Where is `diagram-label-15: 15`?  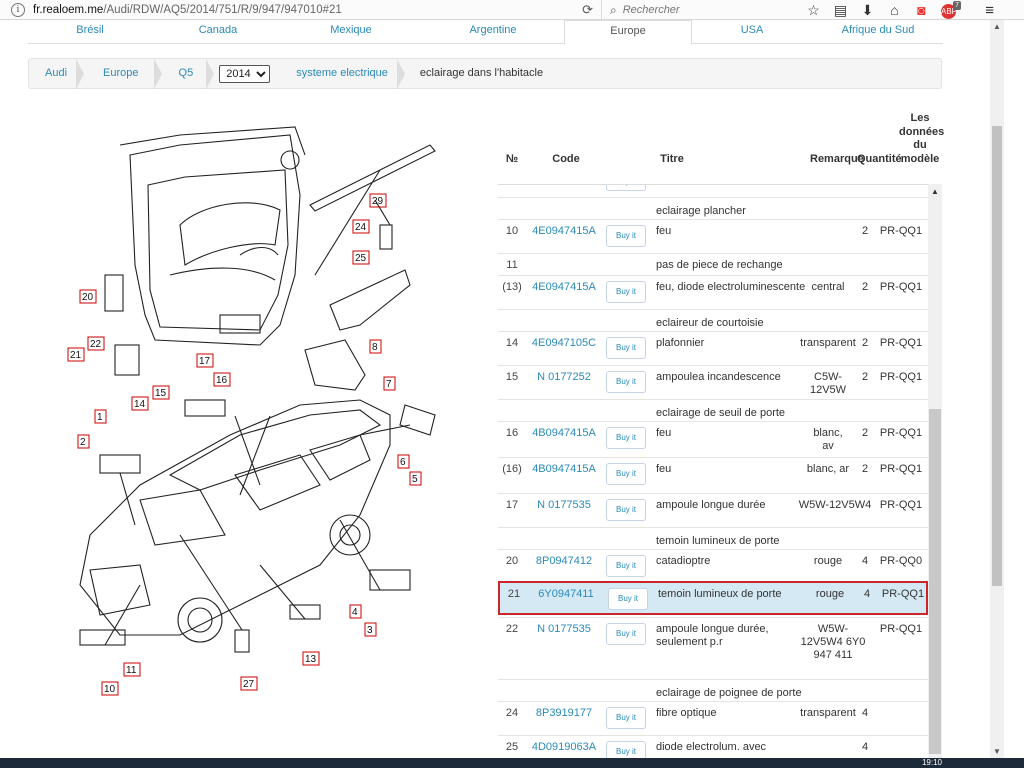
diagram-label-15: 15 is located at coordinates (161, 393).